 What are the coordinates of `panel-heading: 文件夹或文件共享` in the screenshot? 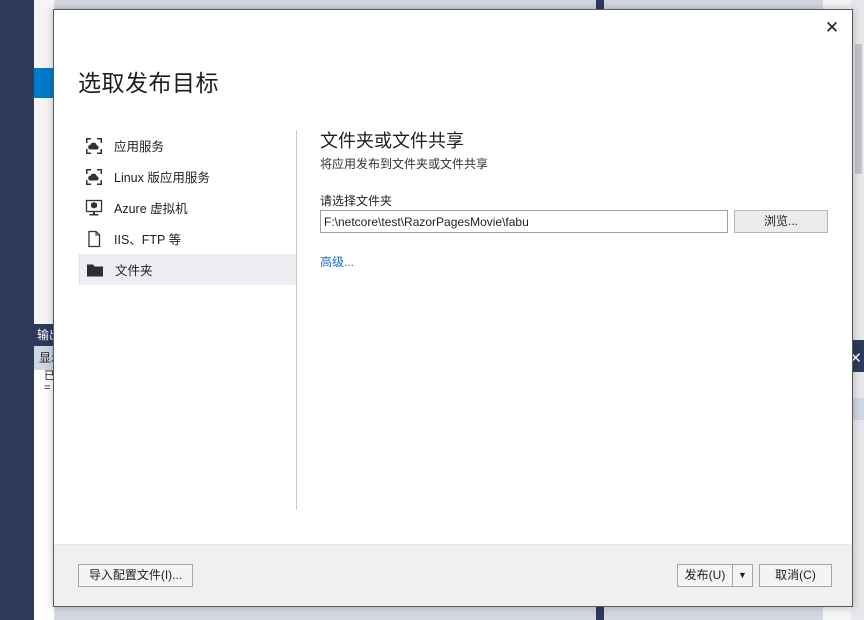 It's located at (392, 141).